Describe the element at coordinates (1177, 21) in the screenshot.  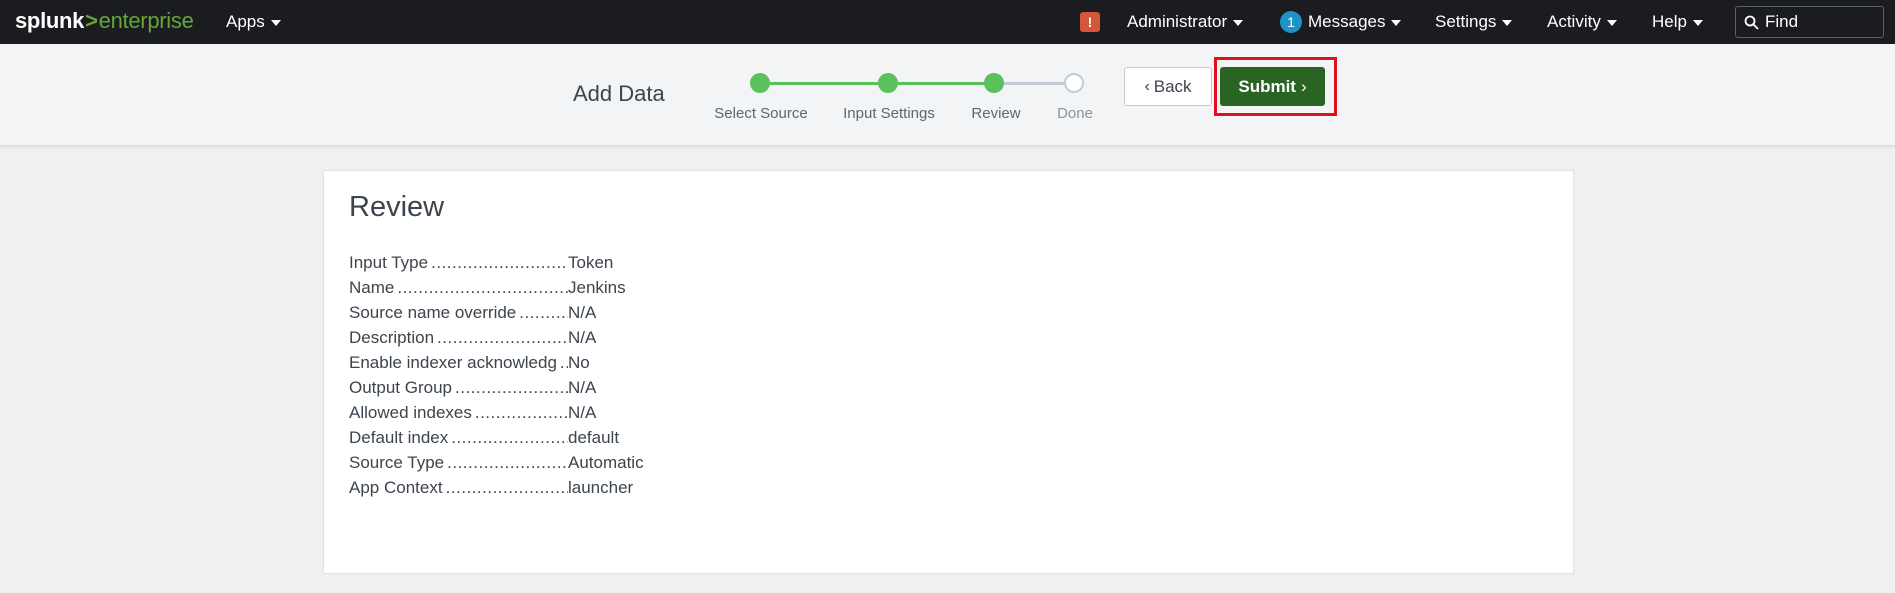
I see `user-menu-label: Administrator` at that location.